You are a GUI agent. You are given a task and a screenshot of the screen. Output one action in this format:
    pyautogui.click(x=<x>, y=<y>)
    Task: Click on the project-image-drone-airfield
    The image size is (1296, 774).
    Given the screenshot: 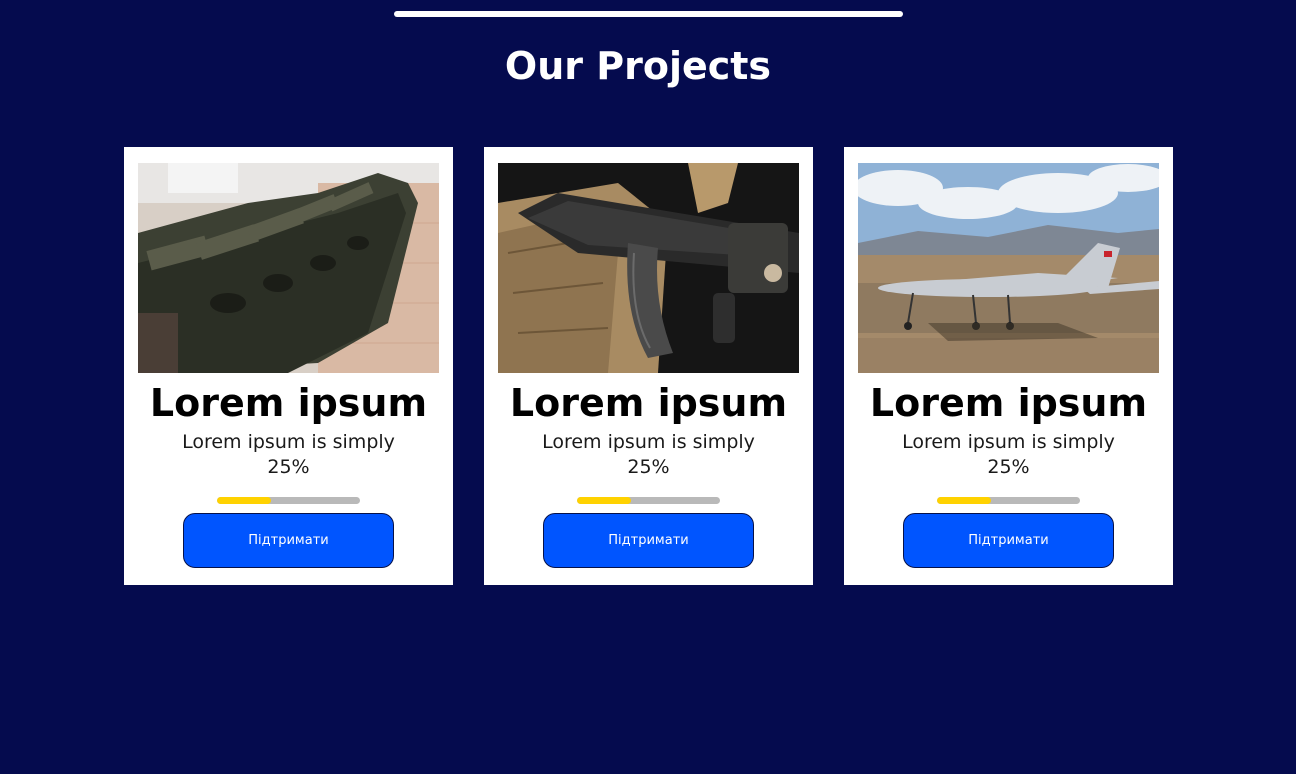 What is the action you would take?
    pyautogui.click(x=1008, y=268)
    